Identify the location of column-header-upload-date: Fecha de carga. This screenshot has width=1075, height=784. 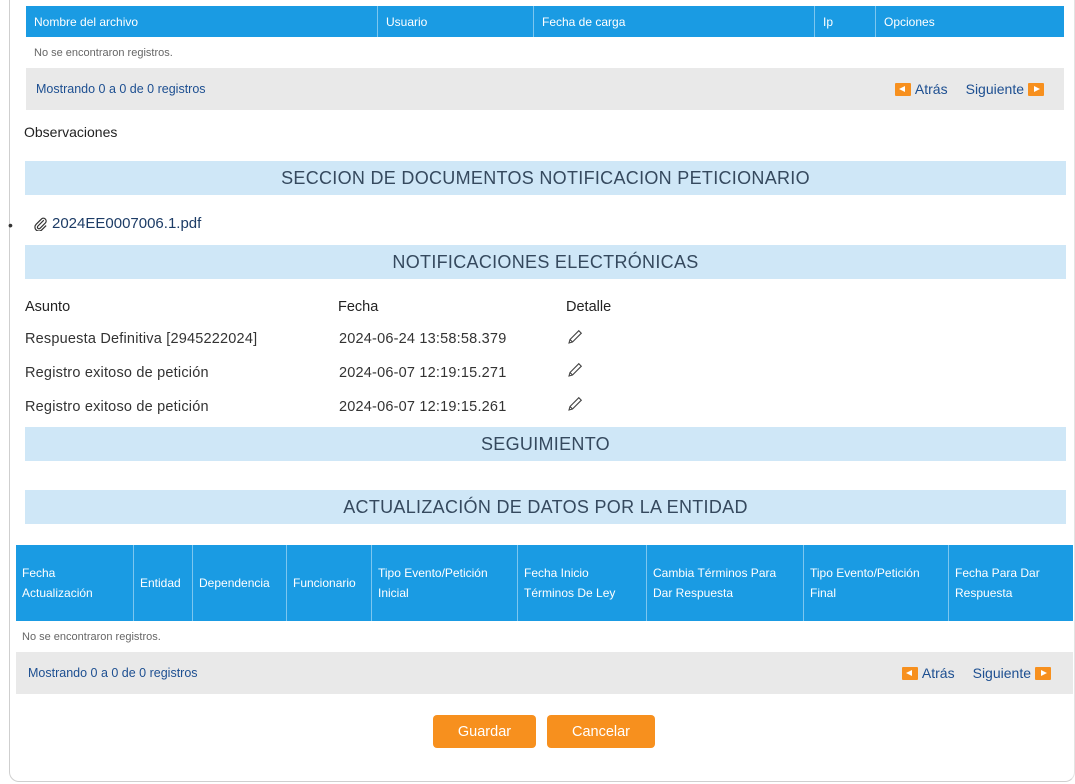
(674, 21).